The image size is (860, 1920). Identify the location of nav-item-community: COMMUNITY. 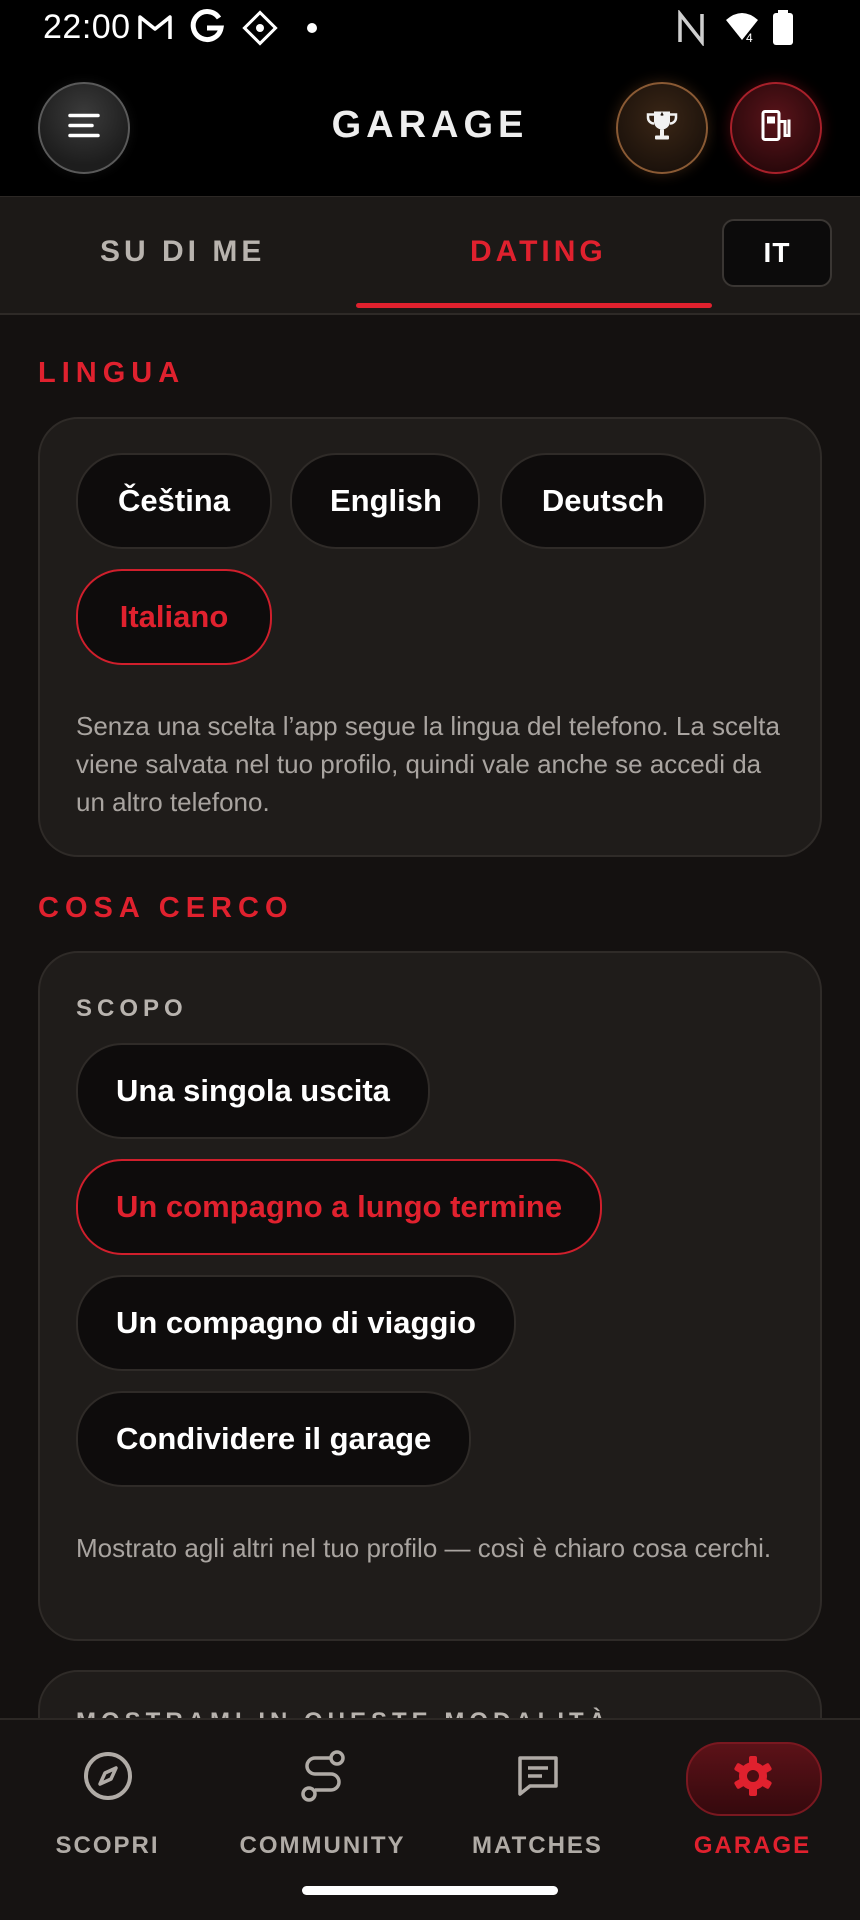
(322, 1800).